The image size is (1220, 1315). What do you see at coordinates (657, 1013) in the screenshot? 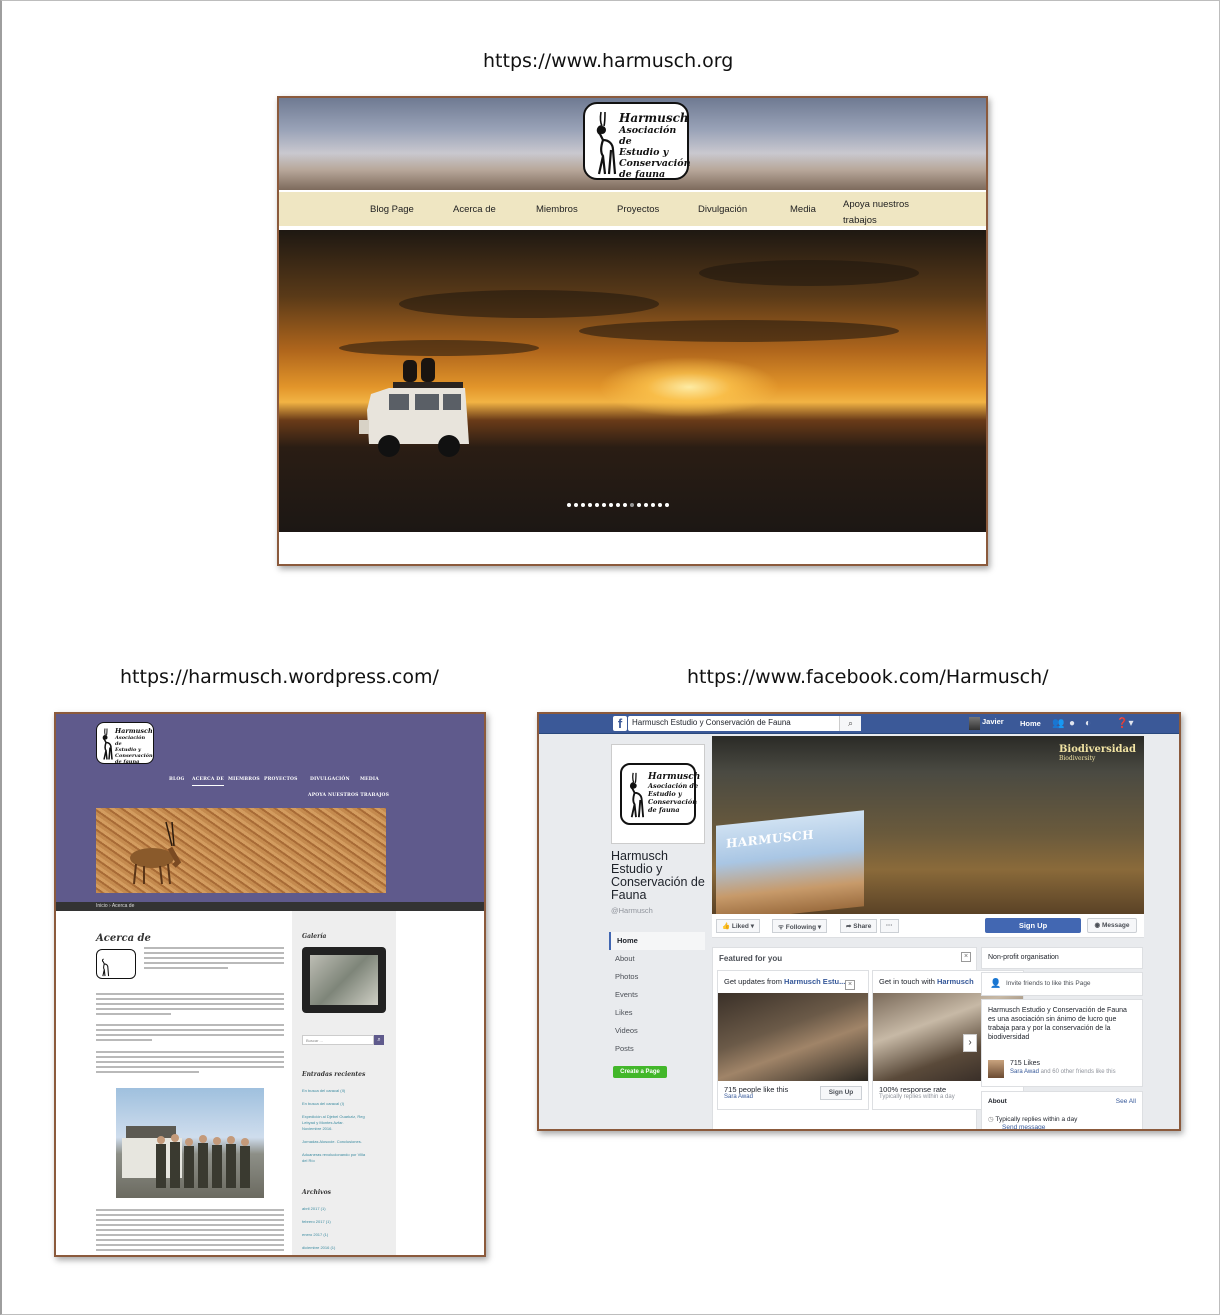
I see `menu-item-likes: Likes` at bounding box center [657, 1013].